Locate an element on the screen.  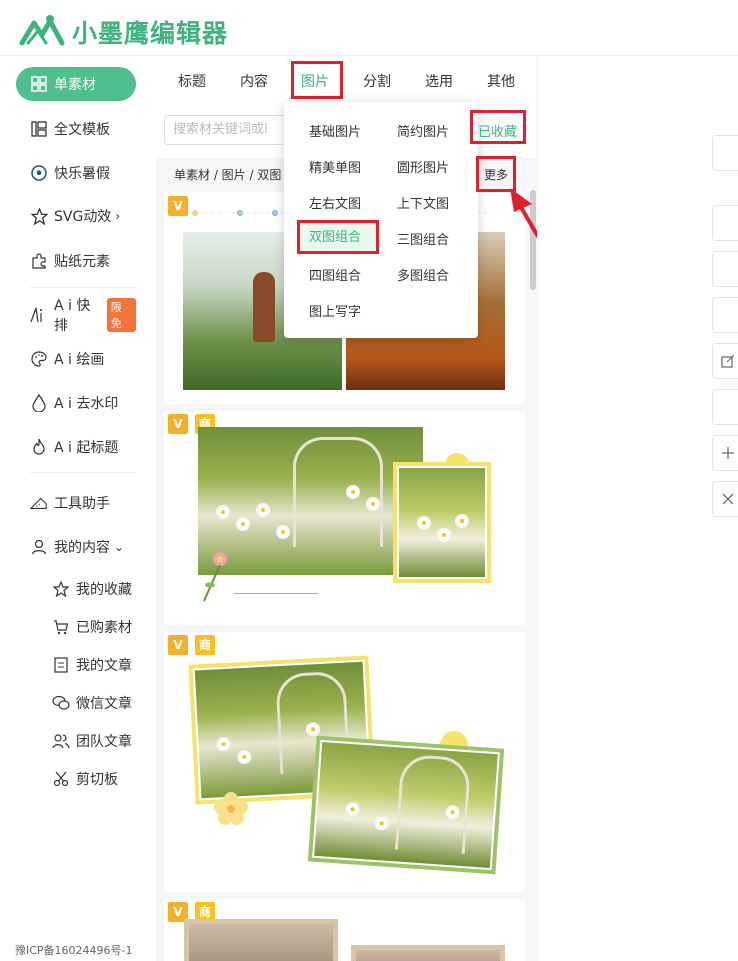
star-icon is located at coordinates (39, 216).